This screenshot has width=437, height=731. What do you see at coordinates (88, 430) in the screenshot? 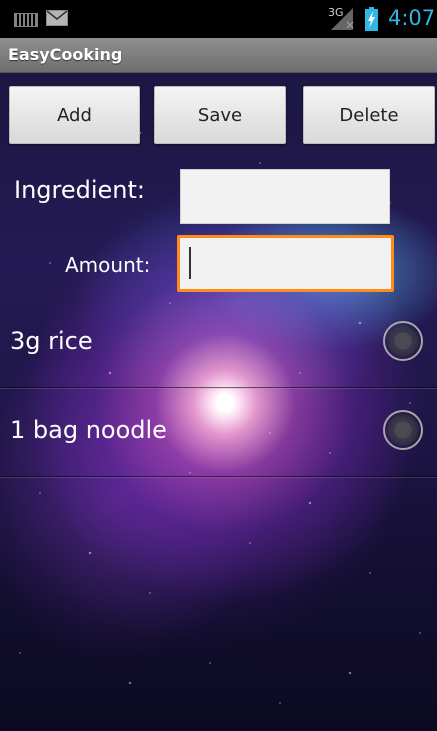
I see `list-item-label: 1 bag noodle` at bounding box center [88, 430].